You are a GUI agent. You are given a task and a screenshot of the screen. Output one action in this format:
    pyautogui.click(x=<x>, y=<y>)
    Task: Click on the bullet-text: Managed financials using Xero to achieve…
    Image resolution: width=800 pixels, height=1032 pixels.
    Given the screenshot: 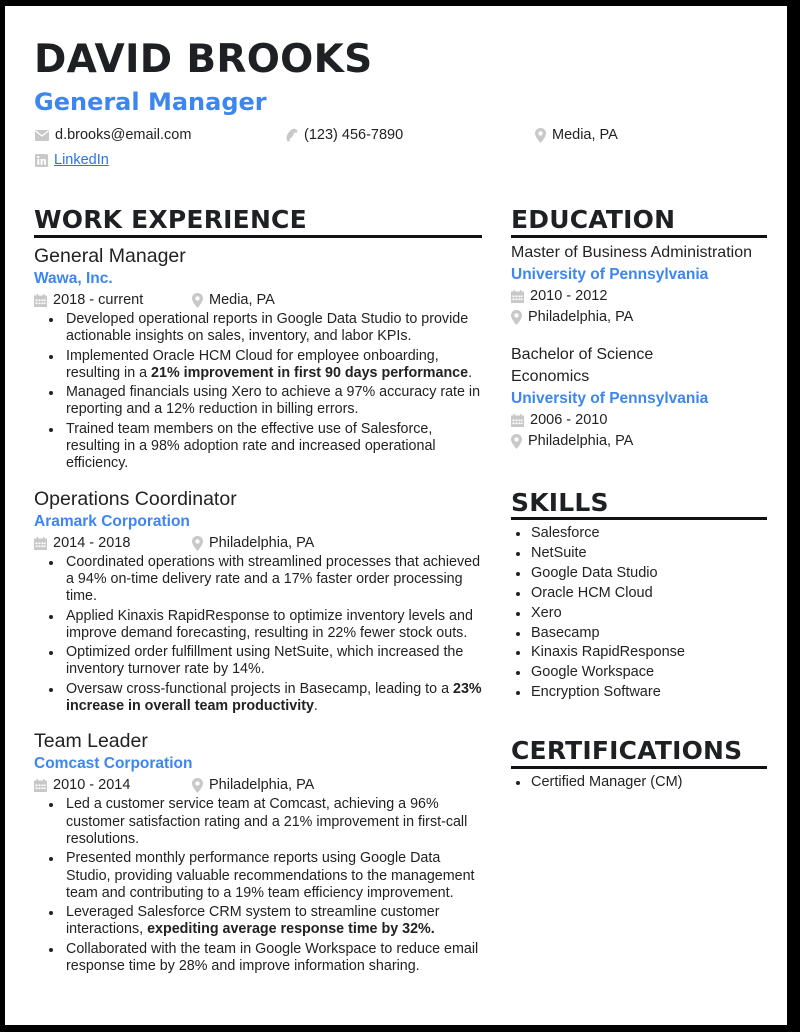 What is the action you would take?
    pyautogui.click(x=273, y=401)
    